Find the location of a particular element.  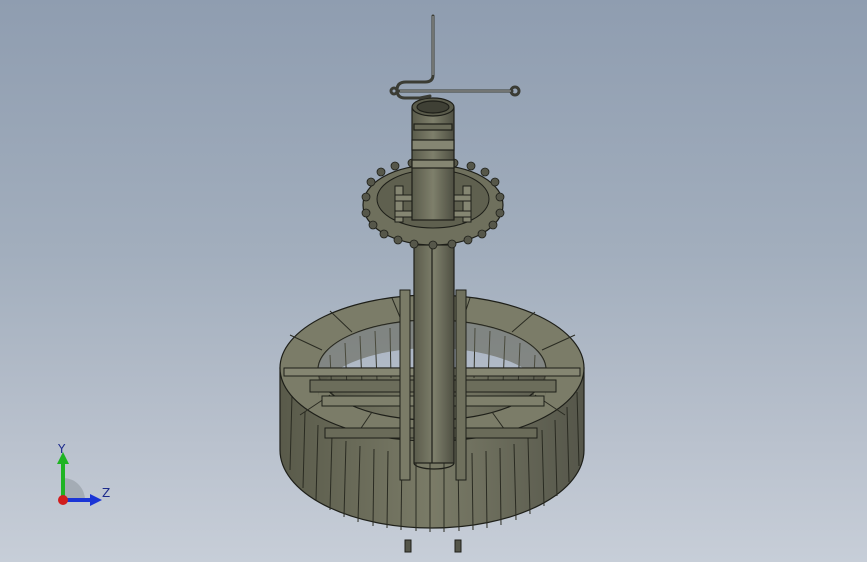

upper-column is located at coordinates (433, 159).